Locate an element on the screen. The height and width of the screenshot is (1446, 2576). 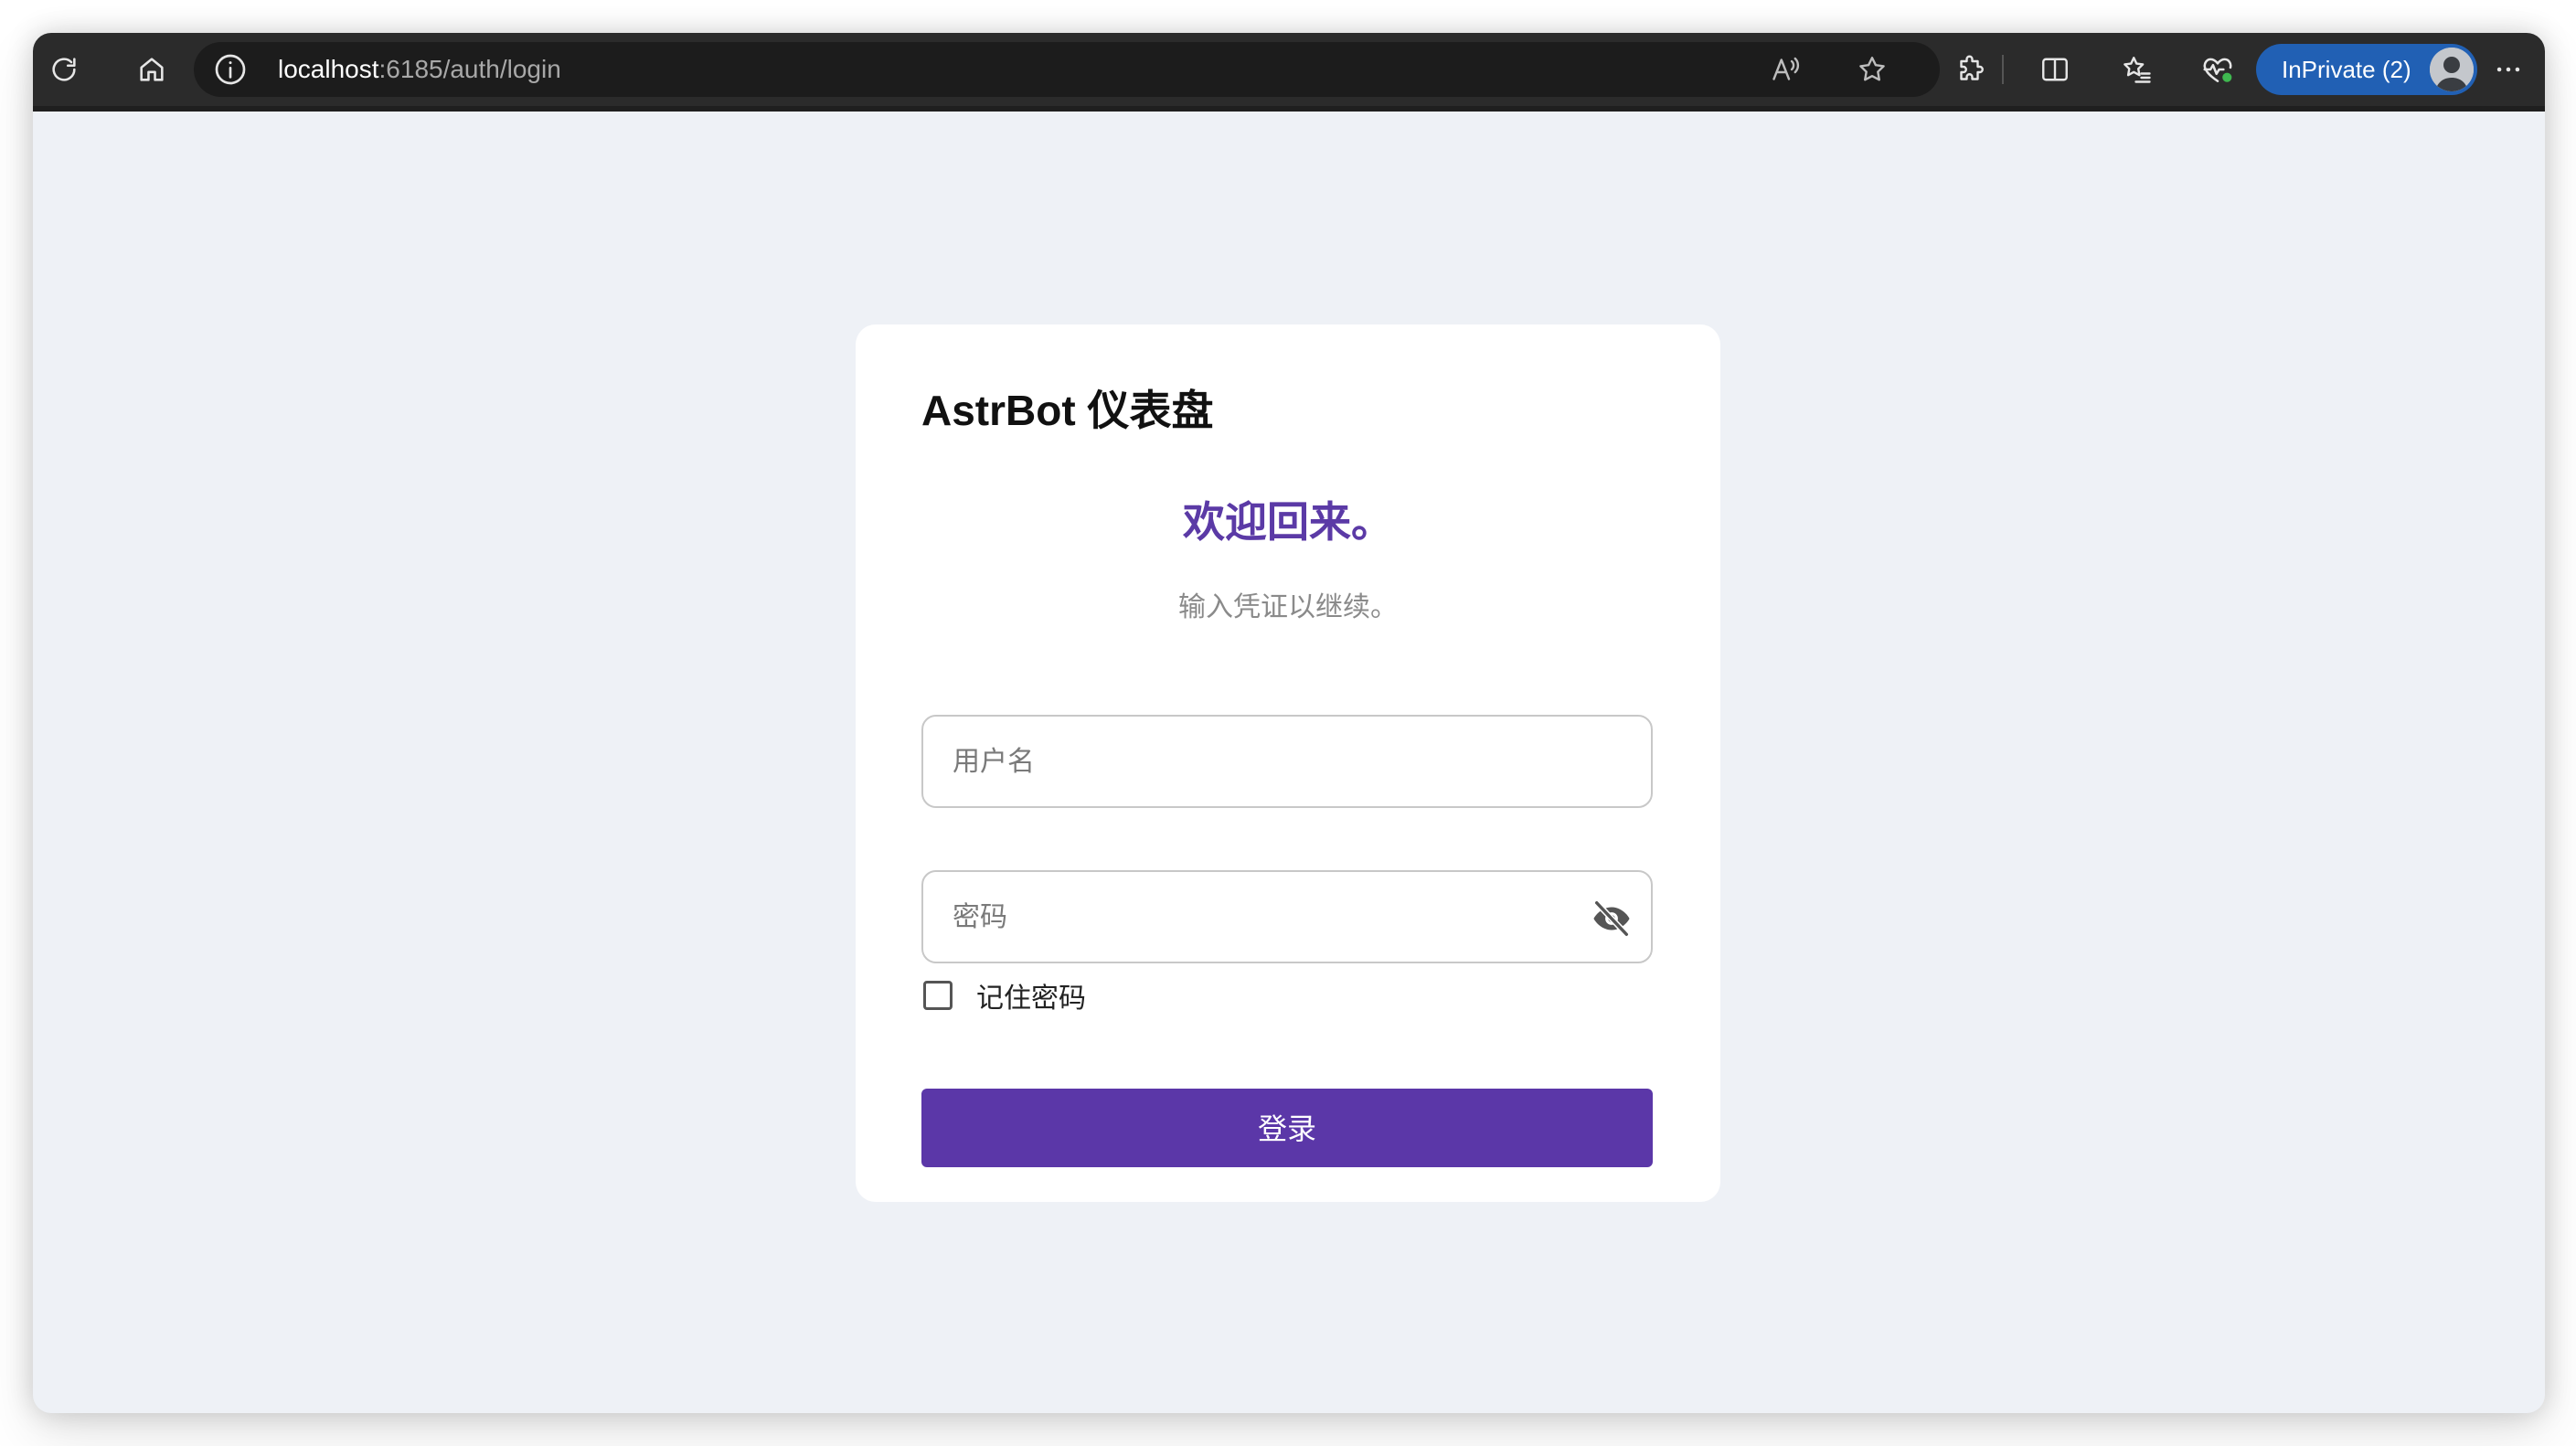
add-favorite-button is located at coordinates (1872, 70).